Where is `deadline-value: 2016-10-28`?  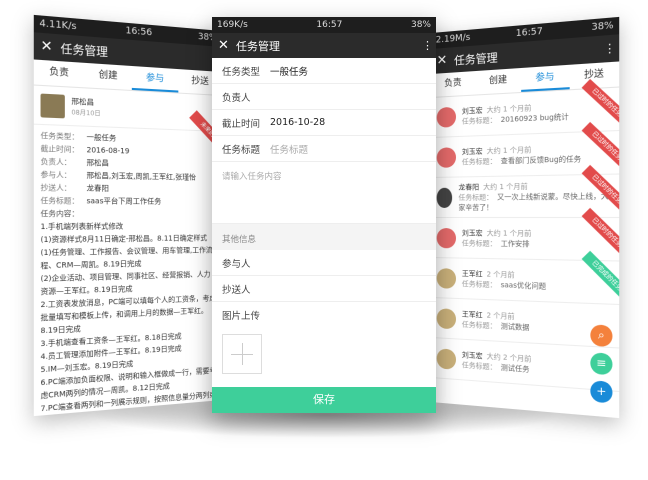
deadline-value: 2016-10-28 is located at coordinates (298, 122).